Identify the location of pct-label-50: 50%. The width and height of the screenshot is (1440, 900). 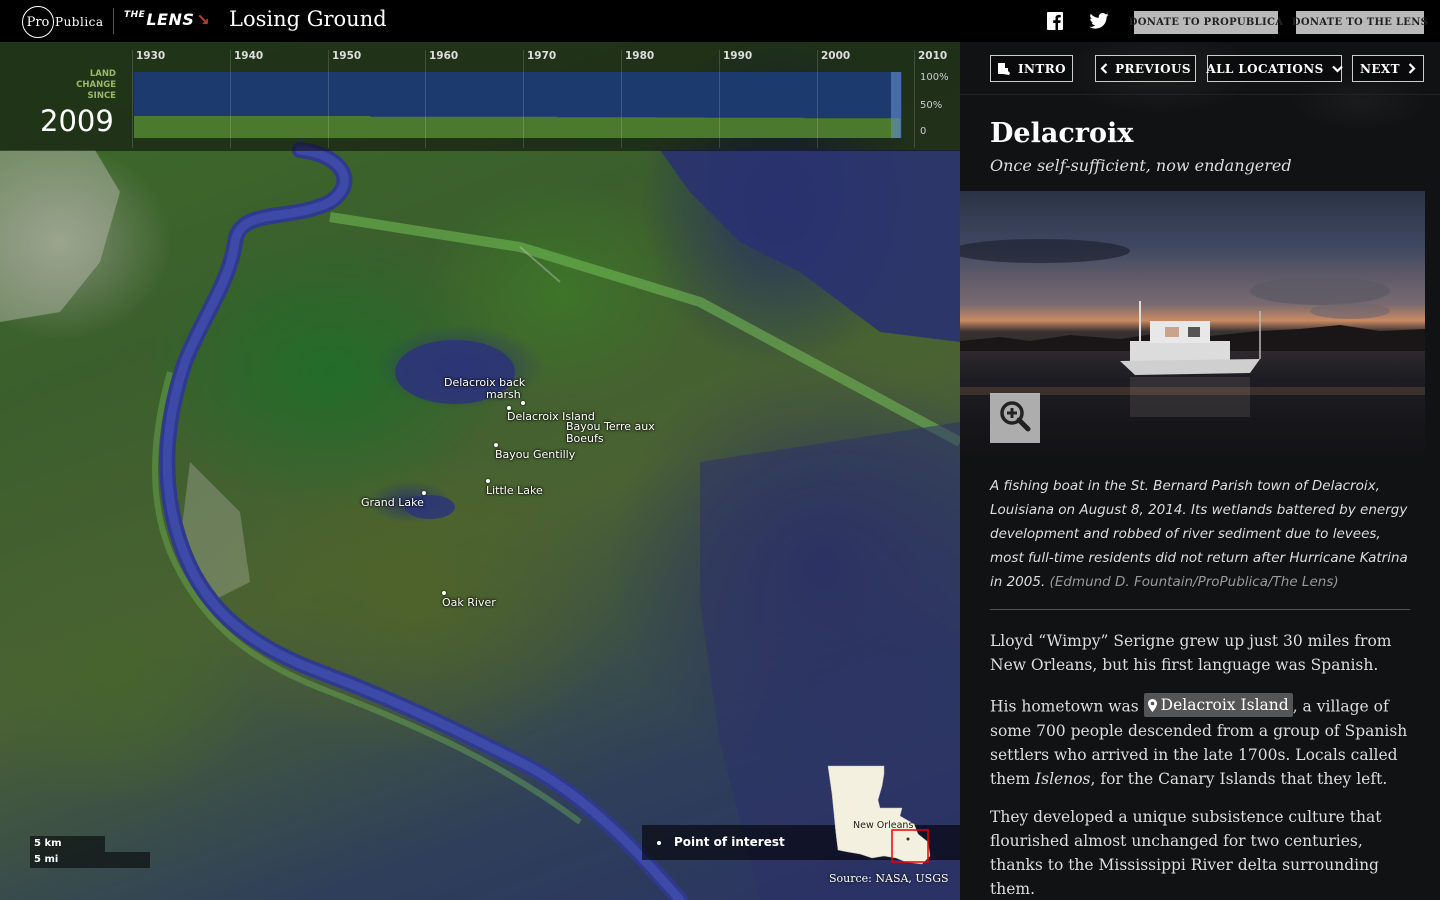
(931, 105).